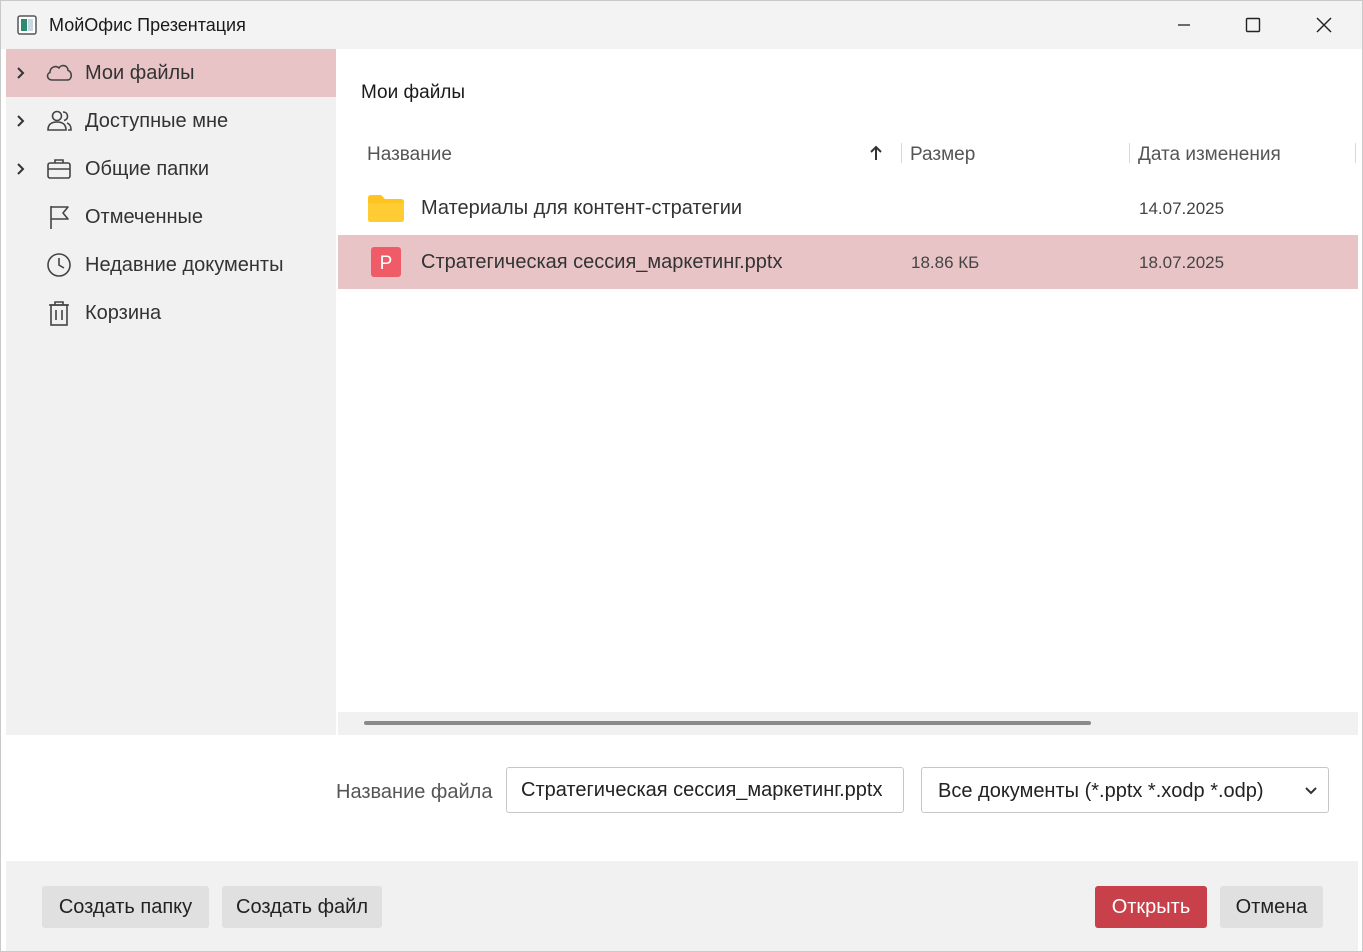 Image resolution: width=1363 pixels, height=952 pixels. Describe the element at coordinates (1311, 791) in the screenshot. I see `chevron-down-icon` at that location.